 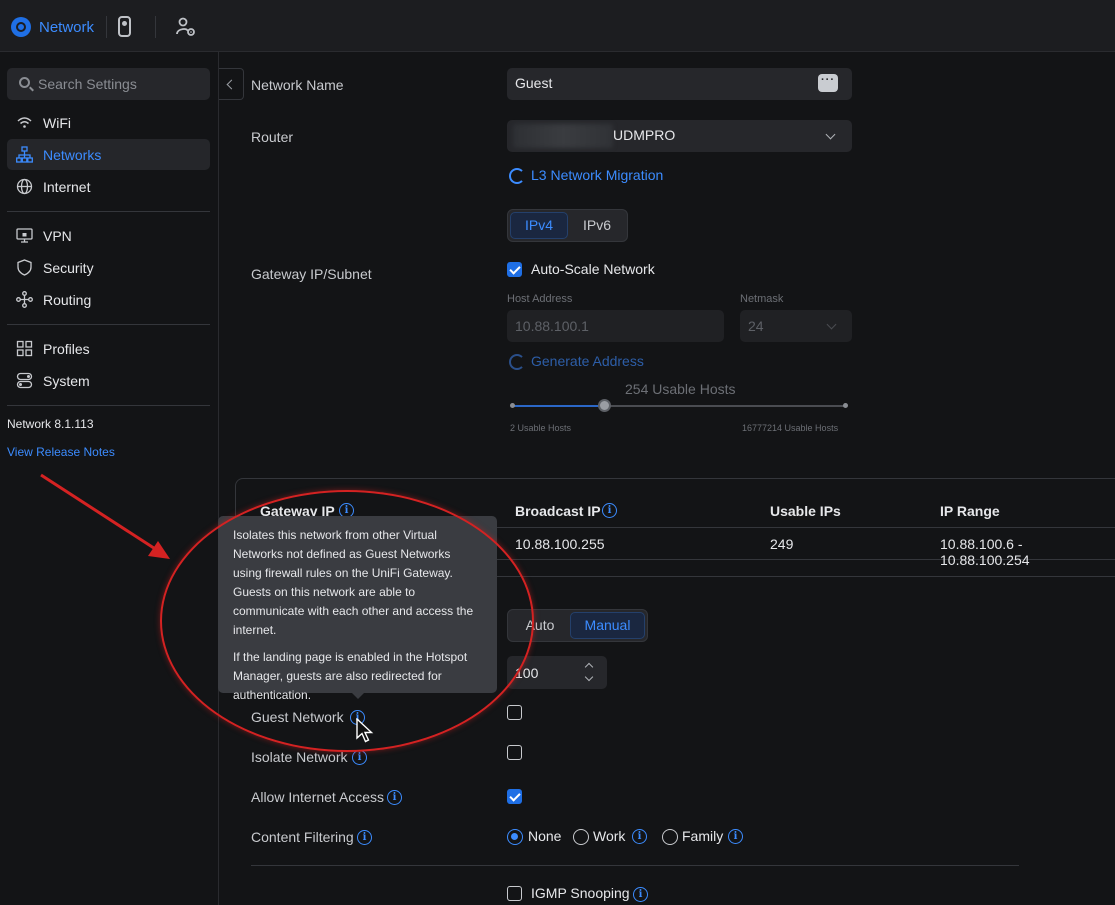 I want to click on sidebar-item-label: Internet, so click(x=67, y=187).